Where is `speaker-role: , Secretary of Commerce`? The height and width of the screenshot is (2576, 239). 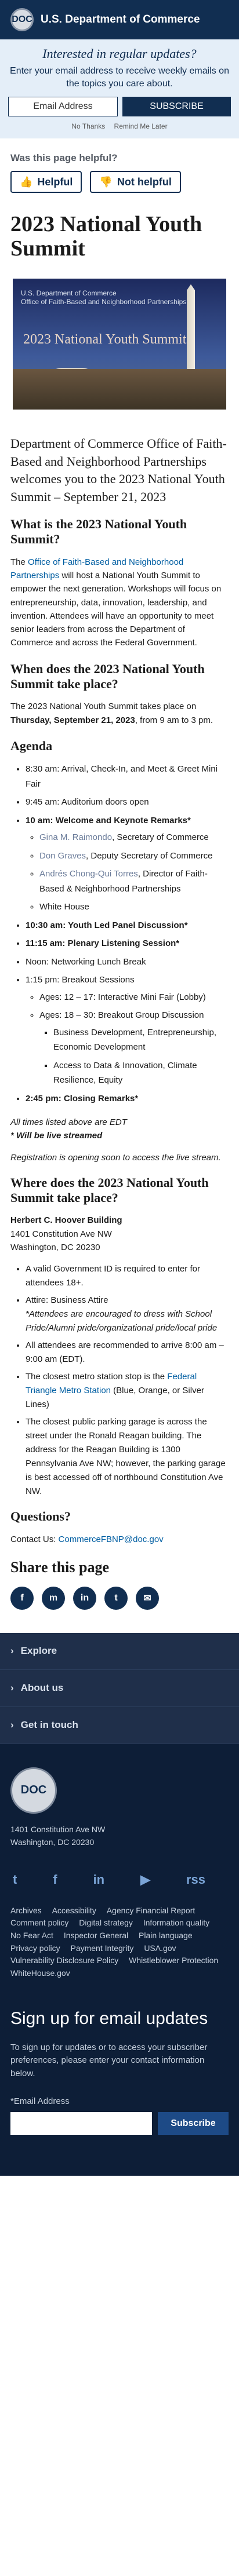 speaker-role: , Secretary of Commerce is located at coordinates (160, 837).